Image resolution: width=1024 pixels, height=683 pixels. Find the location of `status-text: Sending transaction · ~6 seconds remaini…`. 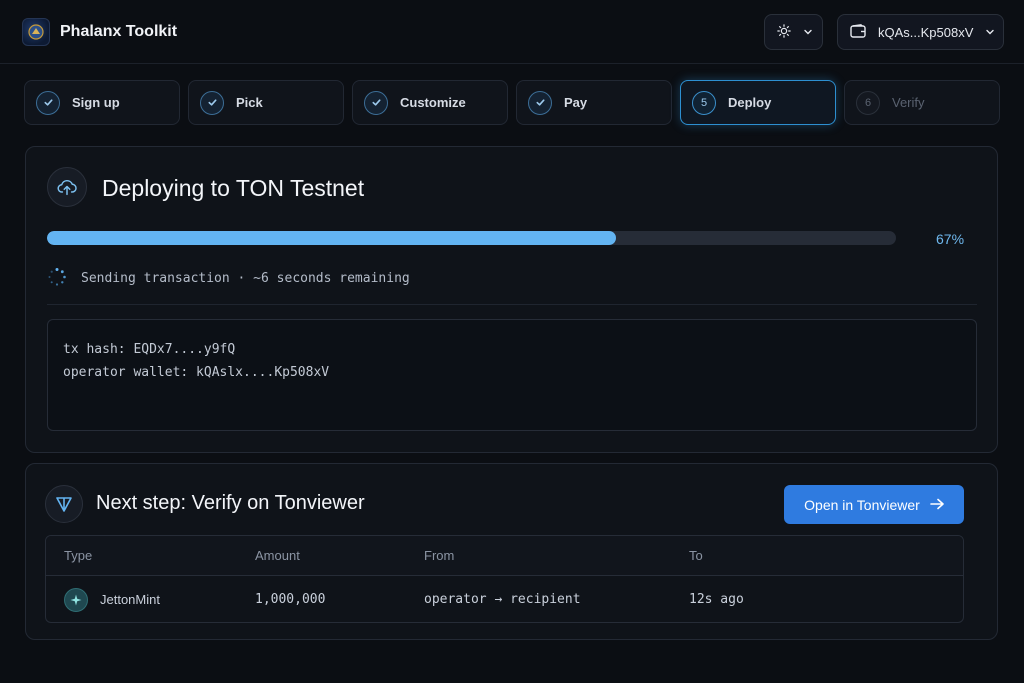

status-text: Sending transaction · ~6 seconds remaini… is located at coordinates (245, 278).